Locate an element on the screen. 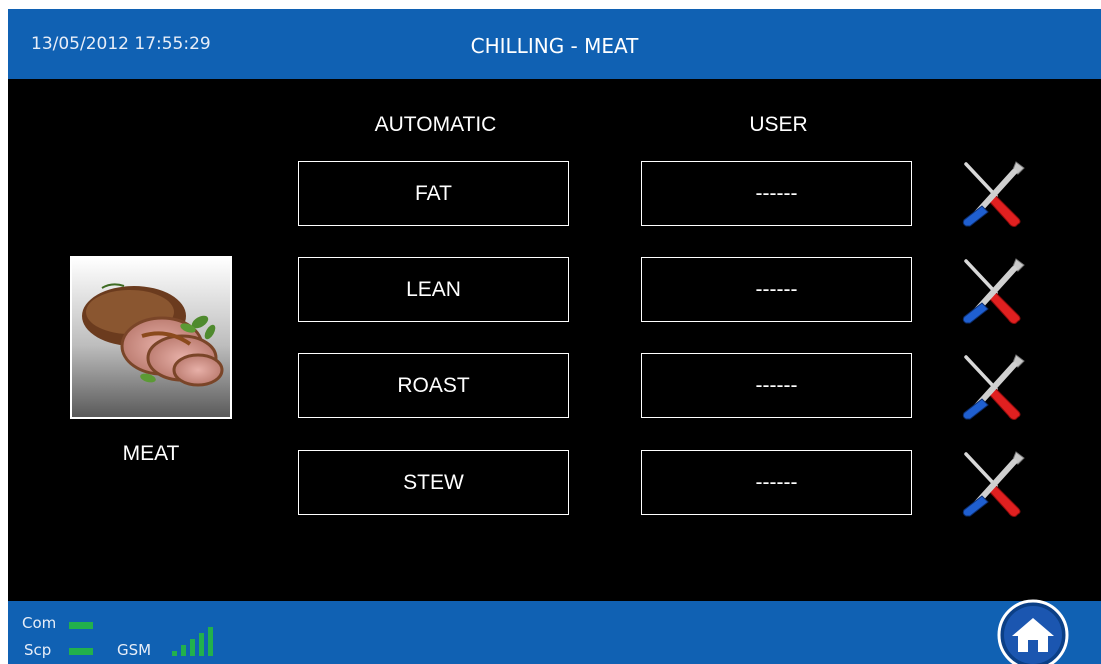  scp-status-led is located at coordinates (81, 651).